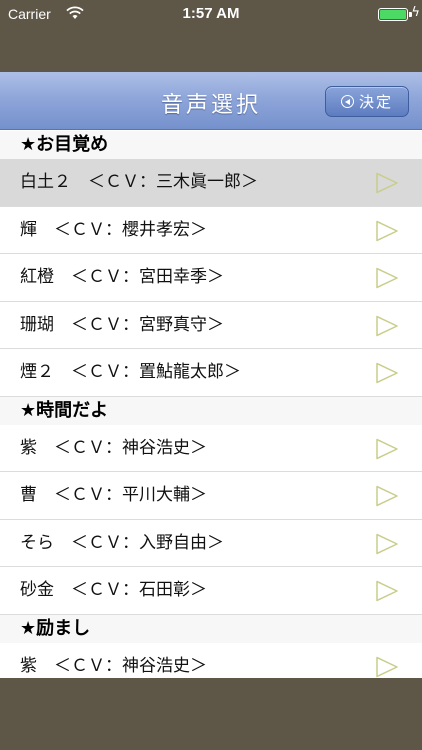 This screenshot has width=422, height=750. I want to click on voice-row: 曹 ＜ＣＶ：平川大輔＞, so click(211, 496).